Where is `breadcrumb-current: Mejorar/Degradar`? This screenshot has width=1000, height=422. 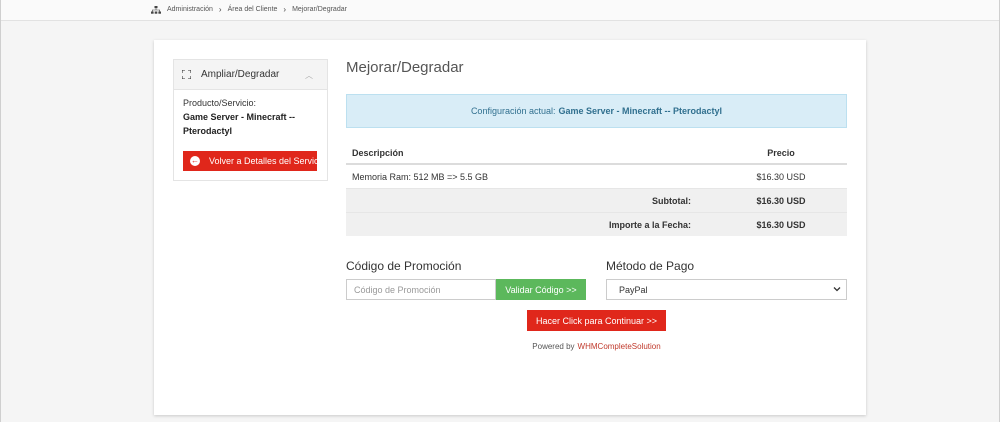 breadcrumb-current: Mejorar/Degradar is located at coordinates (319, 9).